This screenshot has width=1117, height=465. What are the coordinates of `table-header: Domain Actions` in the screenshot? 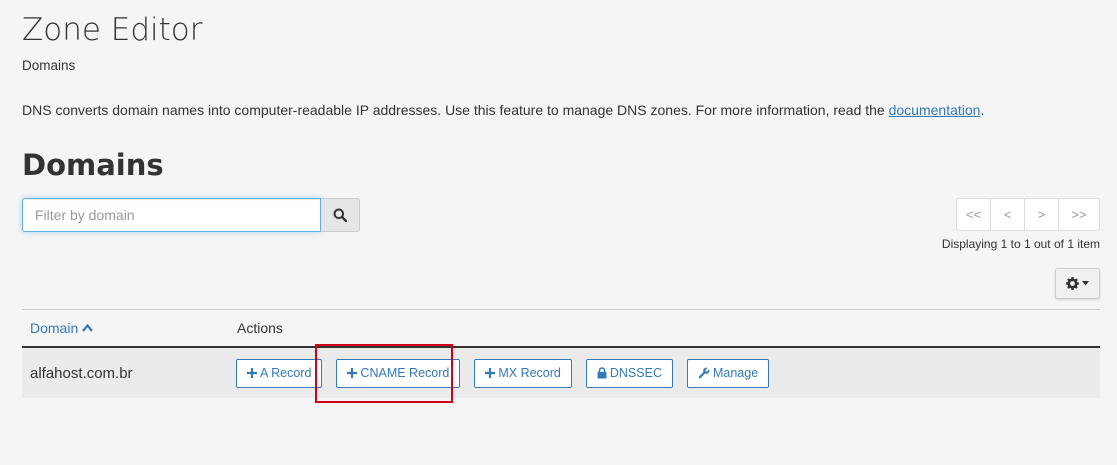 It's located at (561, 328).